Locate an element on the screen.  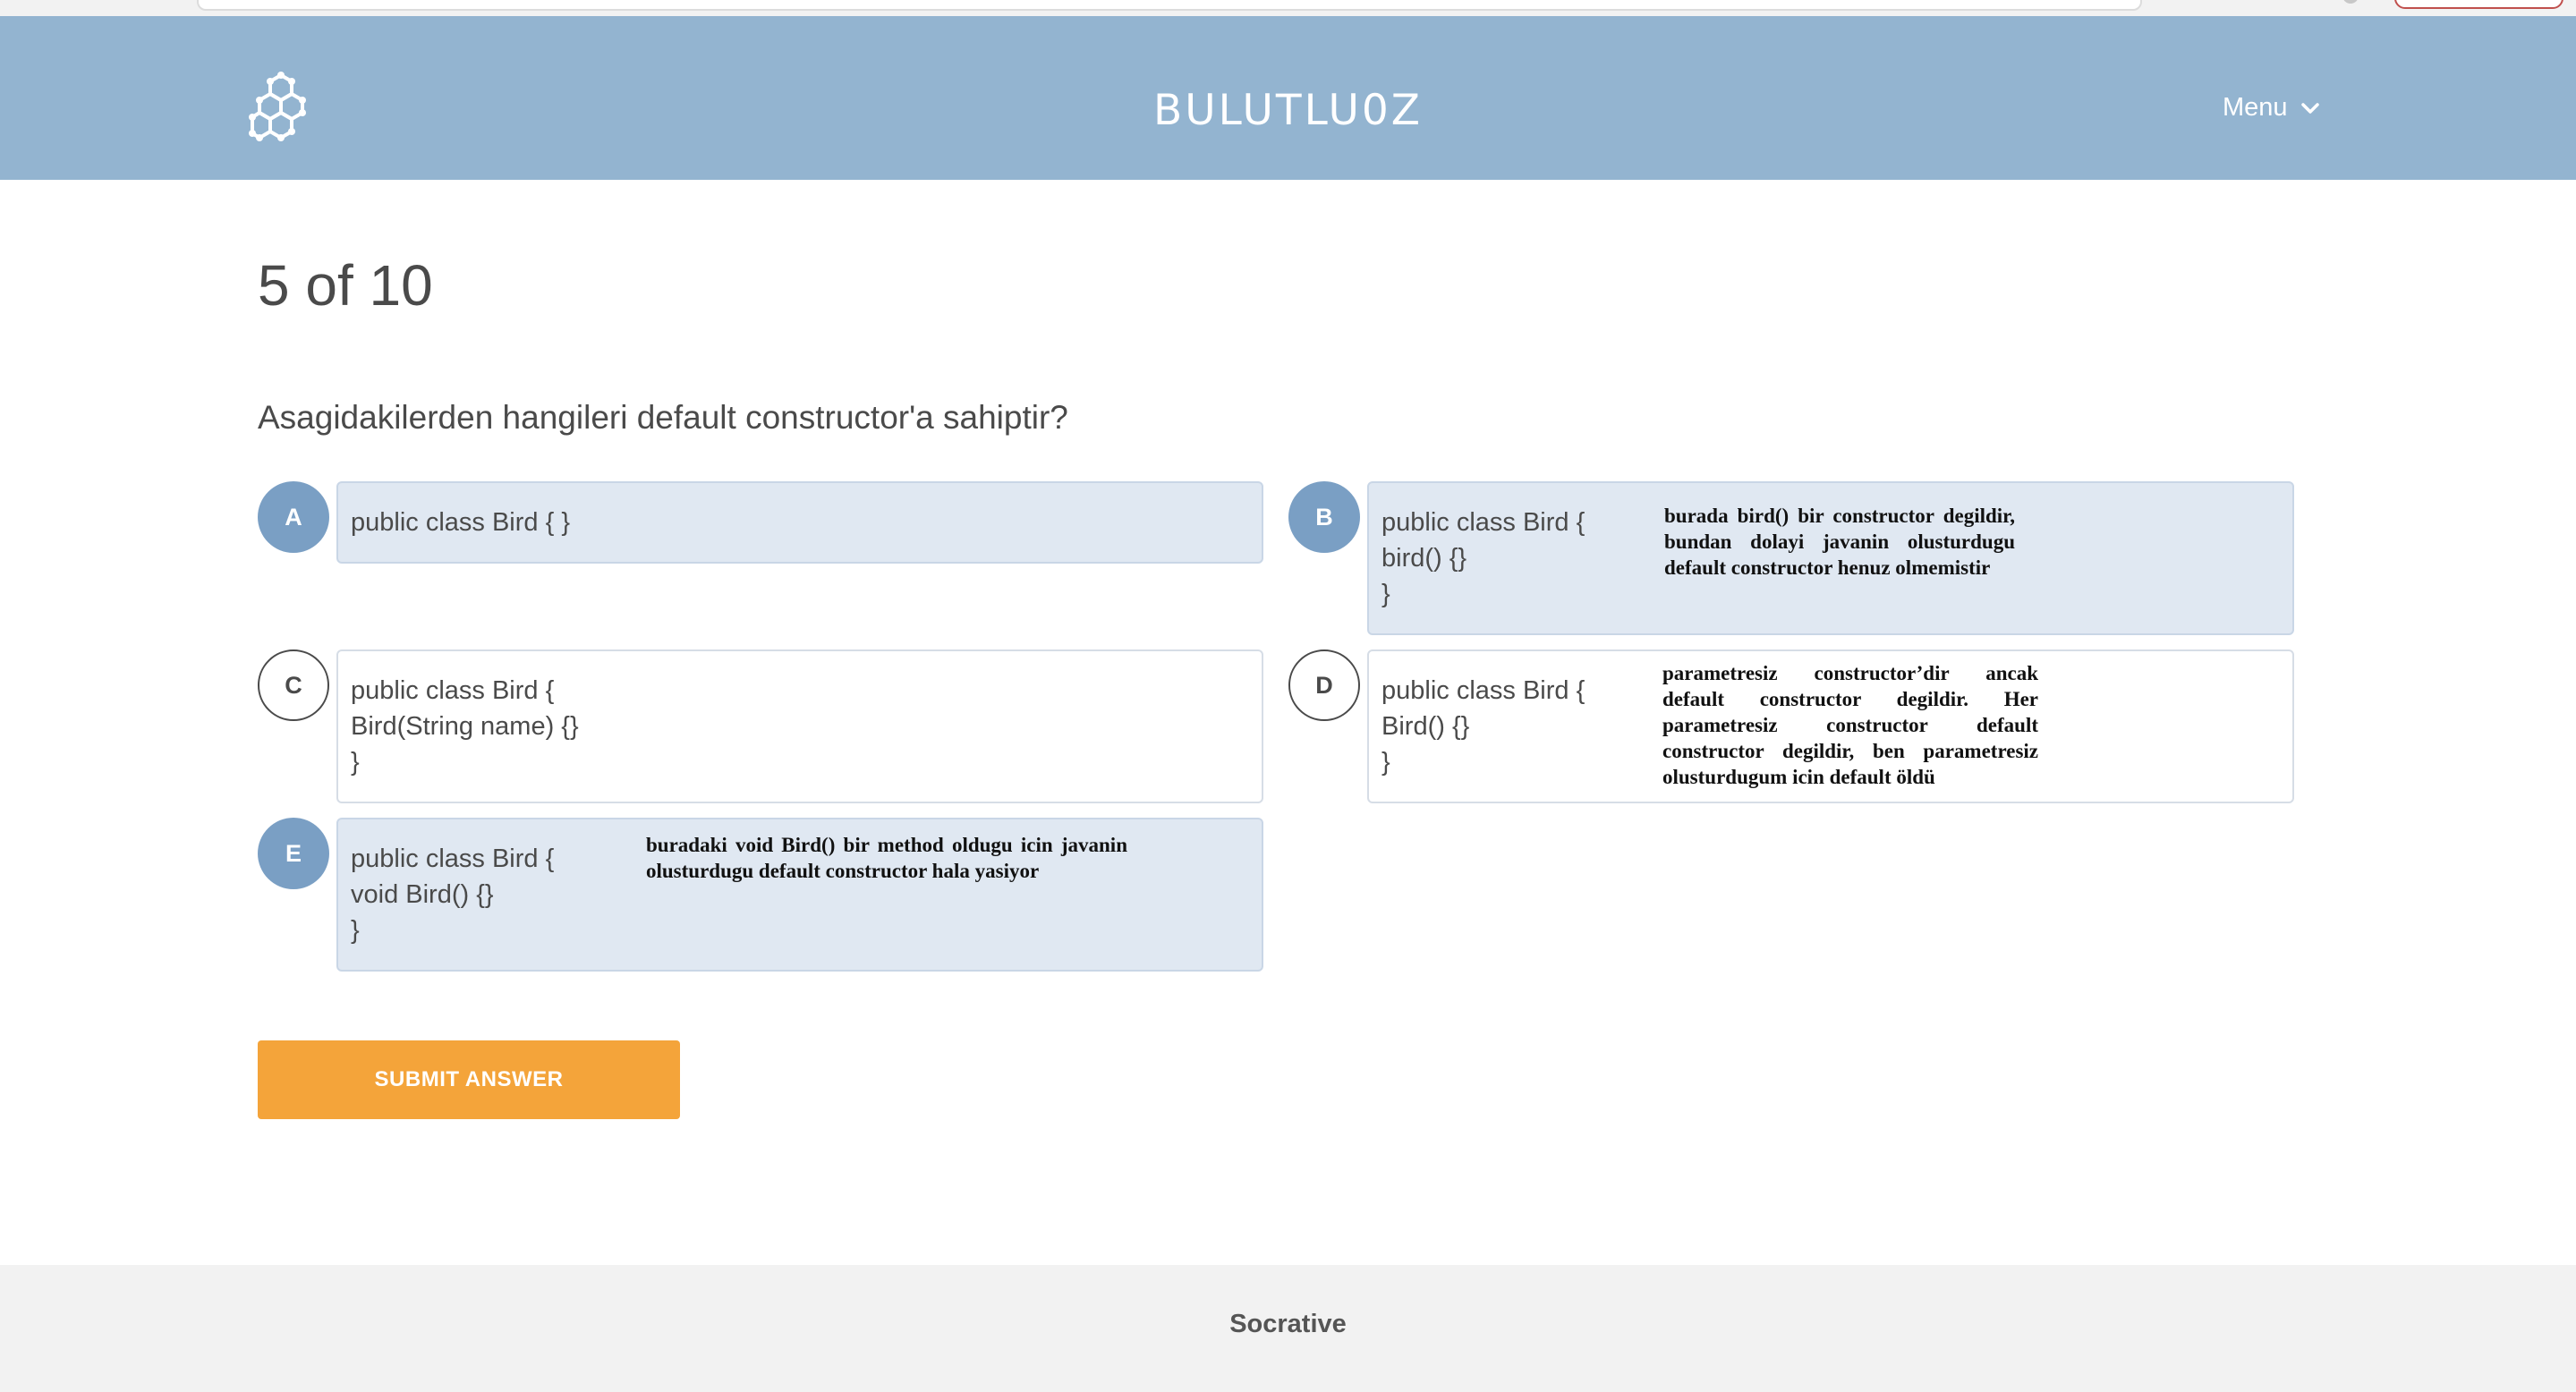
choice-code-e: public class Bird { void Bird() {} } is located at coordinates (453, 895).